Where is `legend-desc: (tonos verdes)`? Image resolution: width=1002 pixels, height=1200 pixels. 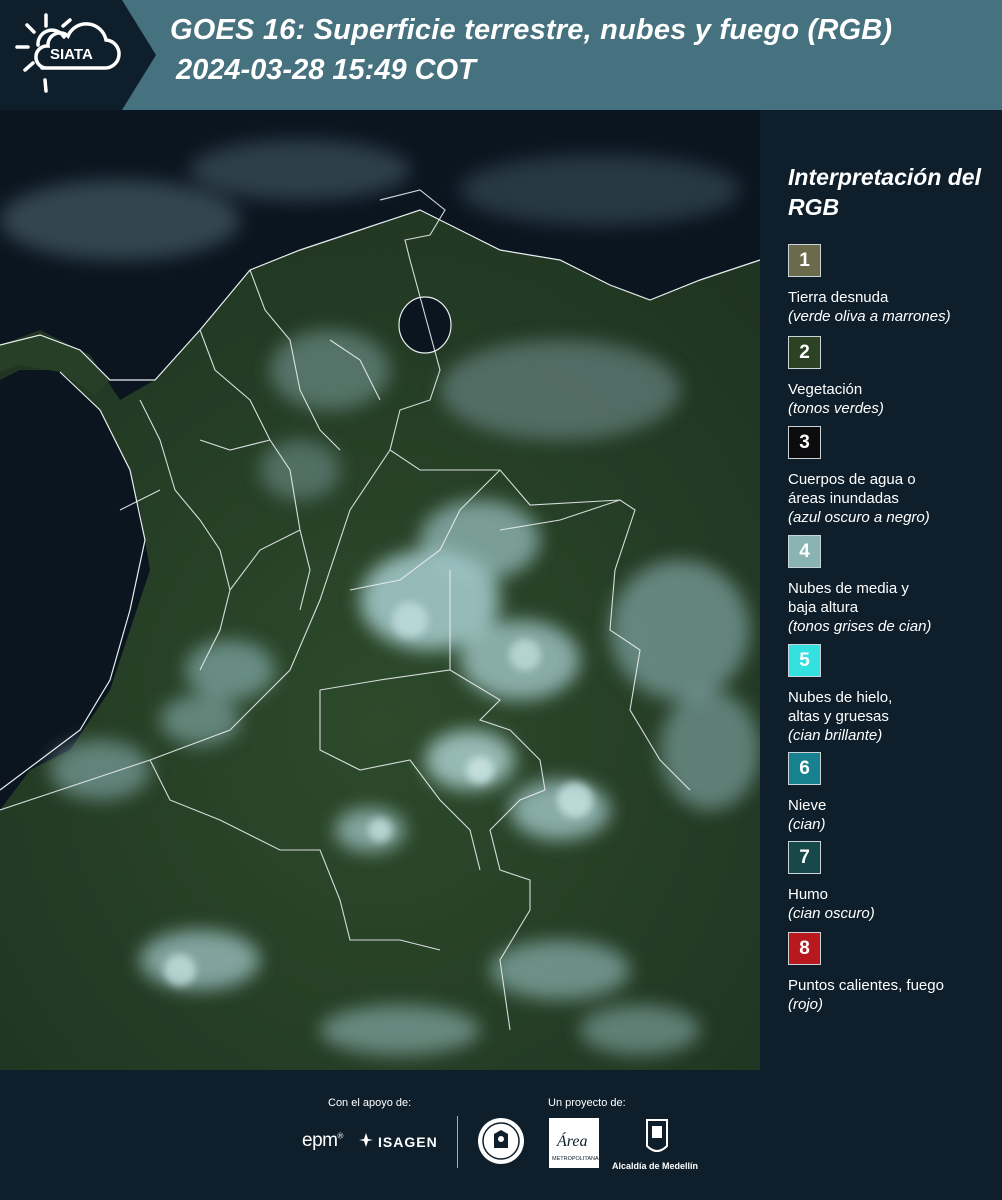
legend-desc: (tonos verdes) is located at coordinates (836, 408).